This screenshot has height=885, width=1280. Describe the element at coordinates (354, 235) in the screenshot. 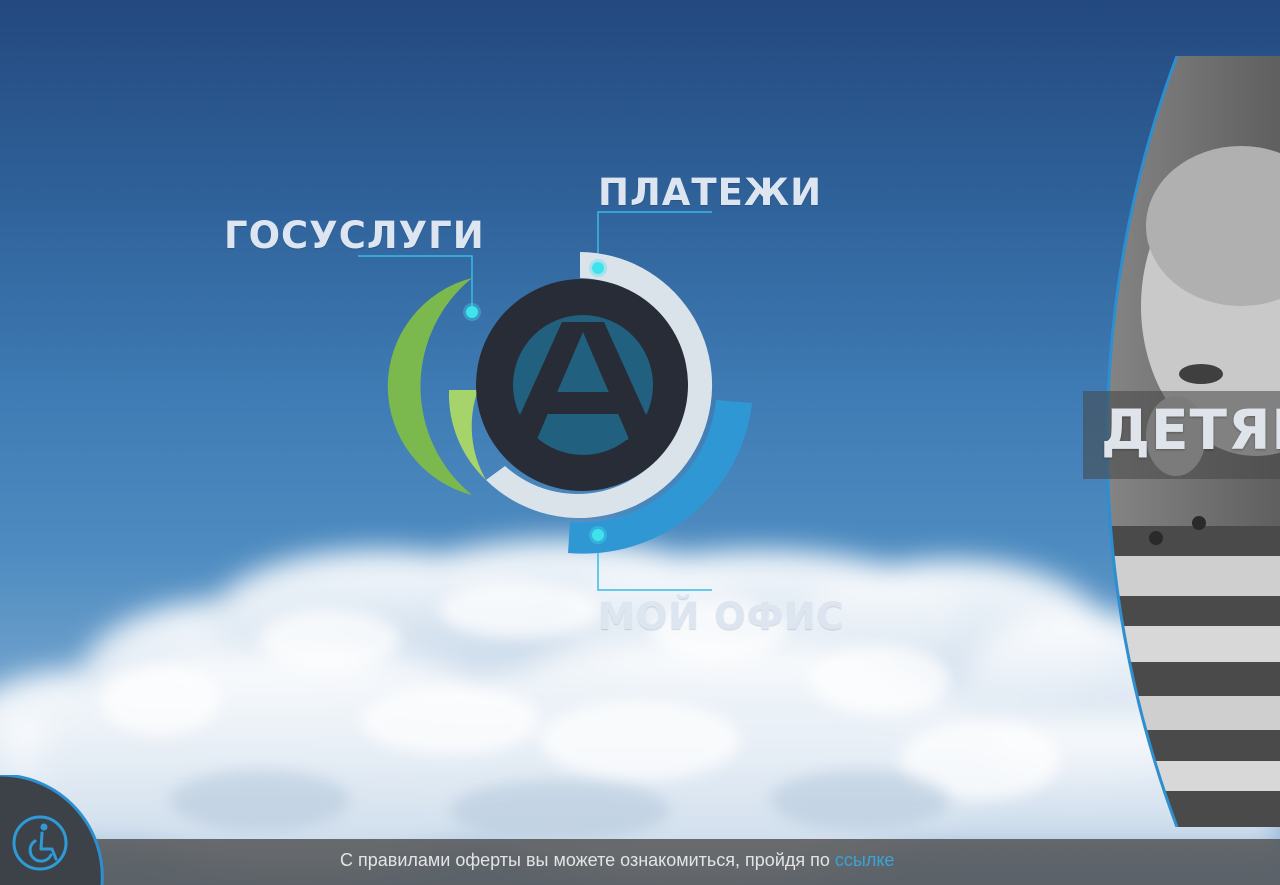

I see `nav-gosuslugi: ГОСУСЛУГИ` at that location.